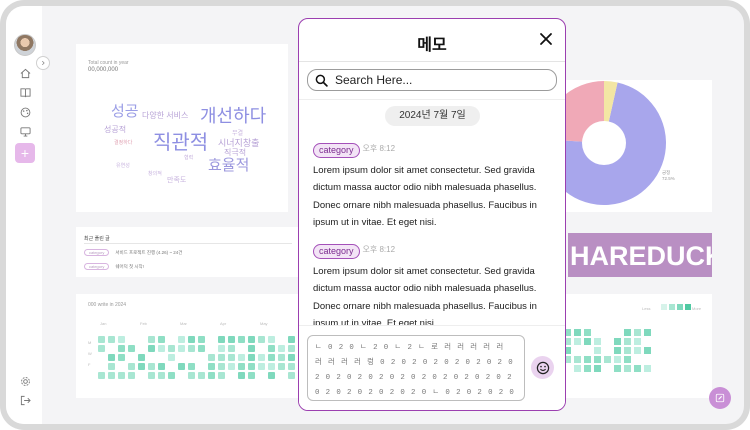  Describe the element at coordinates (25, 131) in the screenshot. I see `monitor-icon` at that location.